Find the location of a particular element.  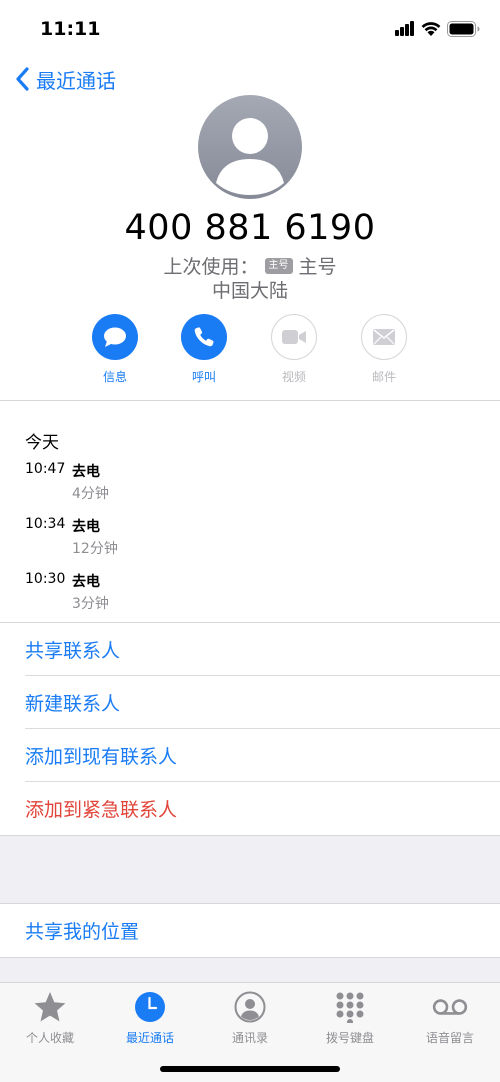

call-duration: 12分钟 is located at coordinates (95, 549).